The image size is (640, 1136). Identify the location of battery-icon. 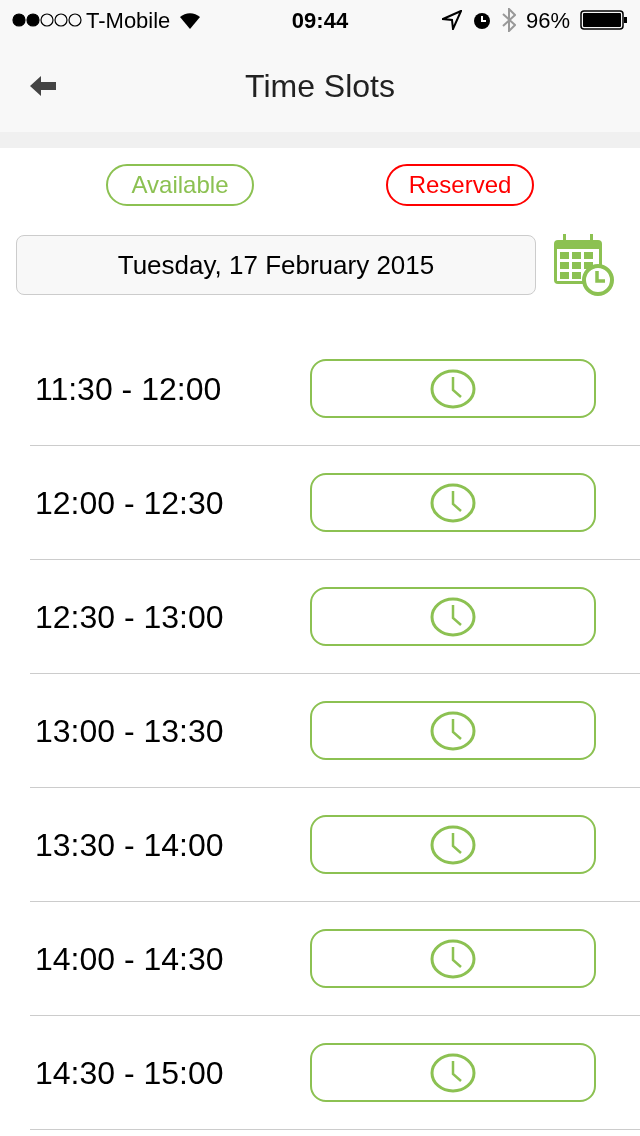
(604, 20).